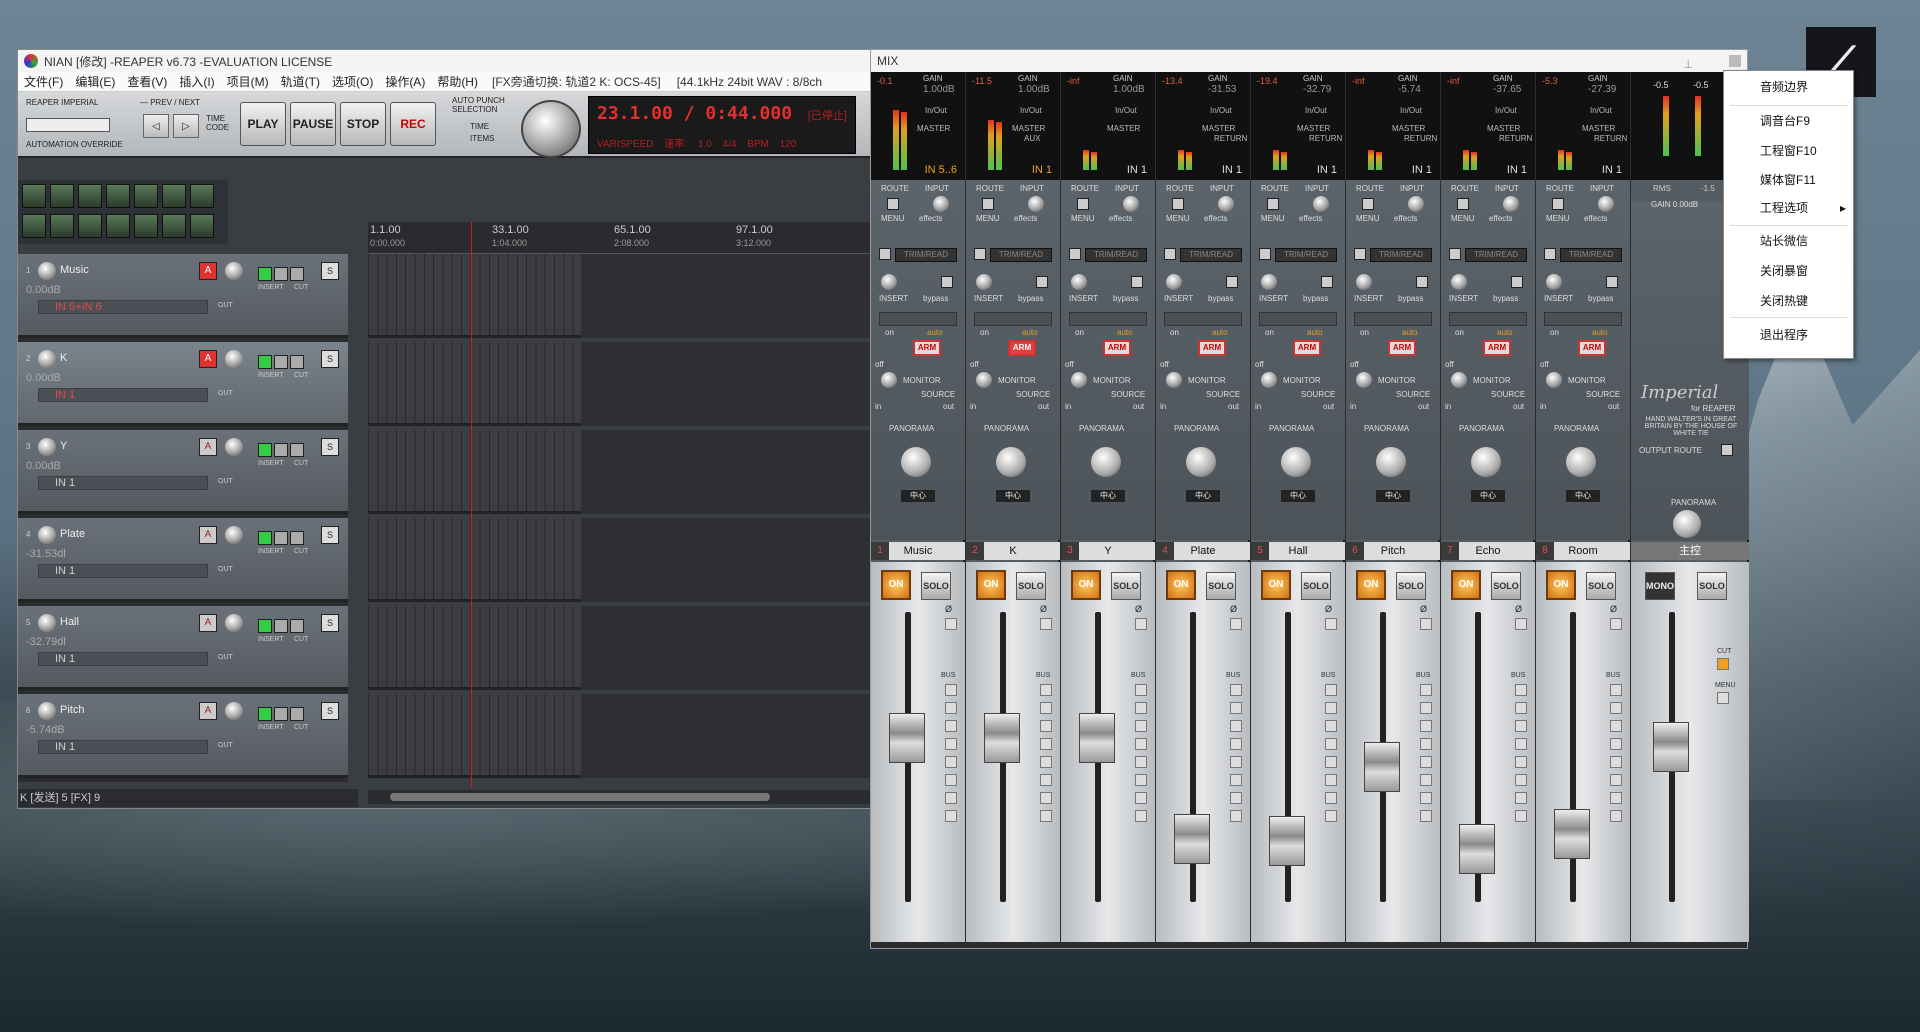  What do you see at coordinates (1687, 524) in the screenshot?
I see `master-pan-knob` at bounding box center [1687, 524].